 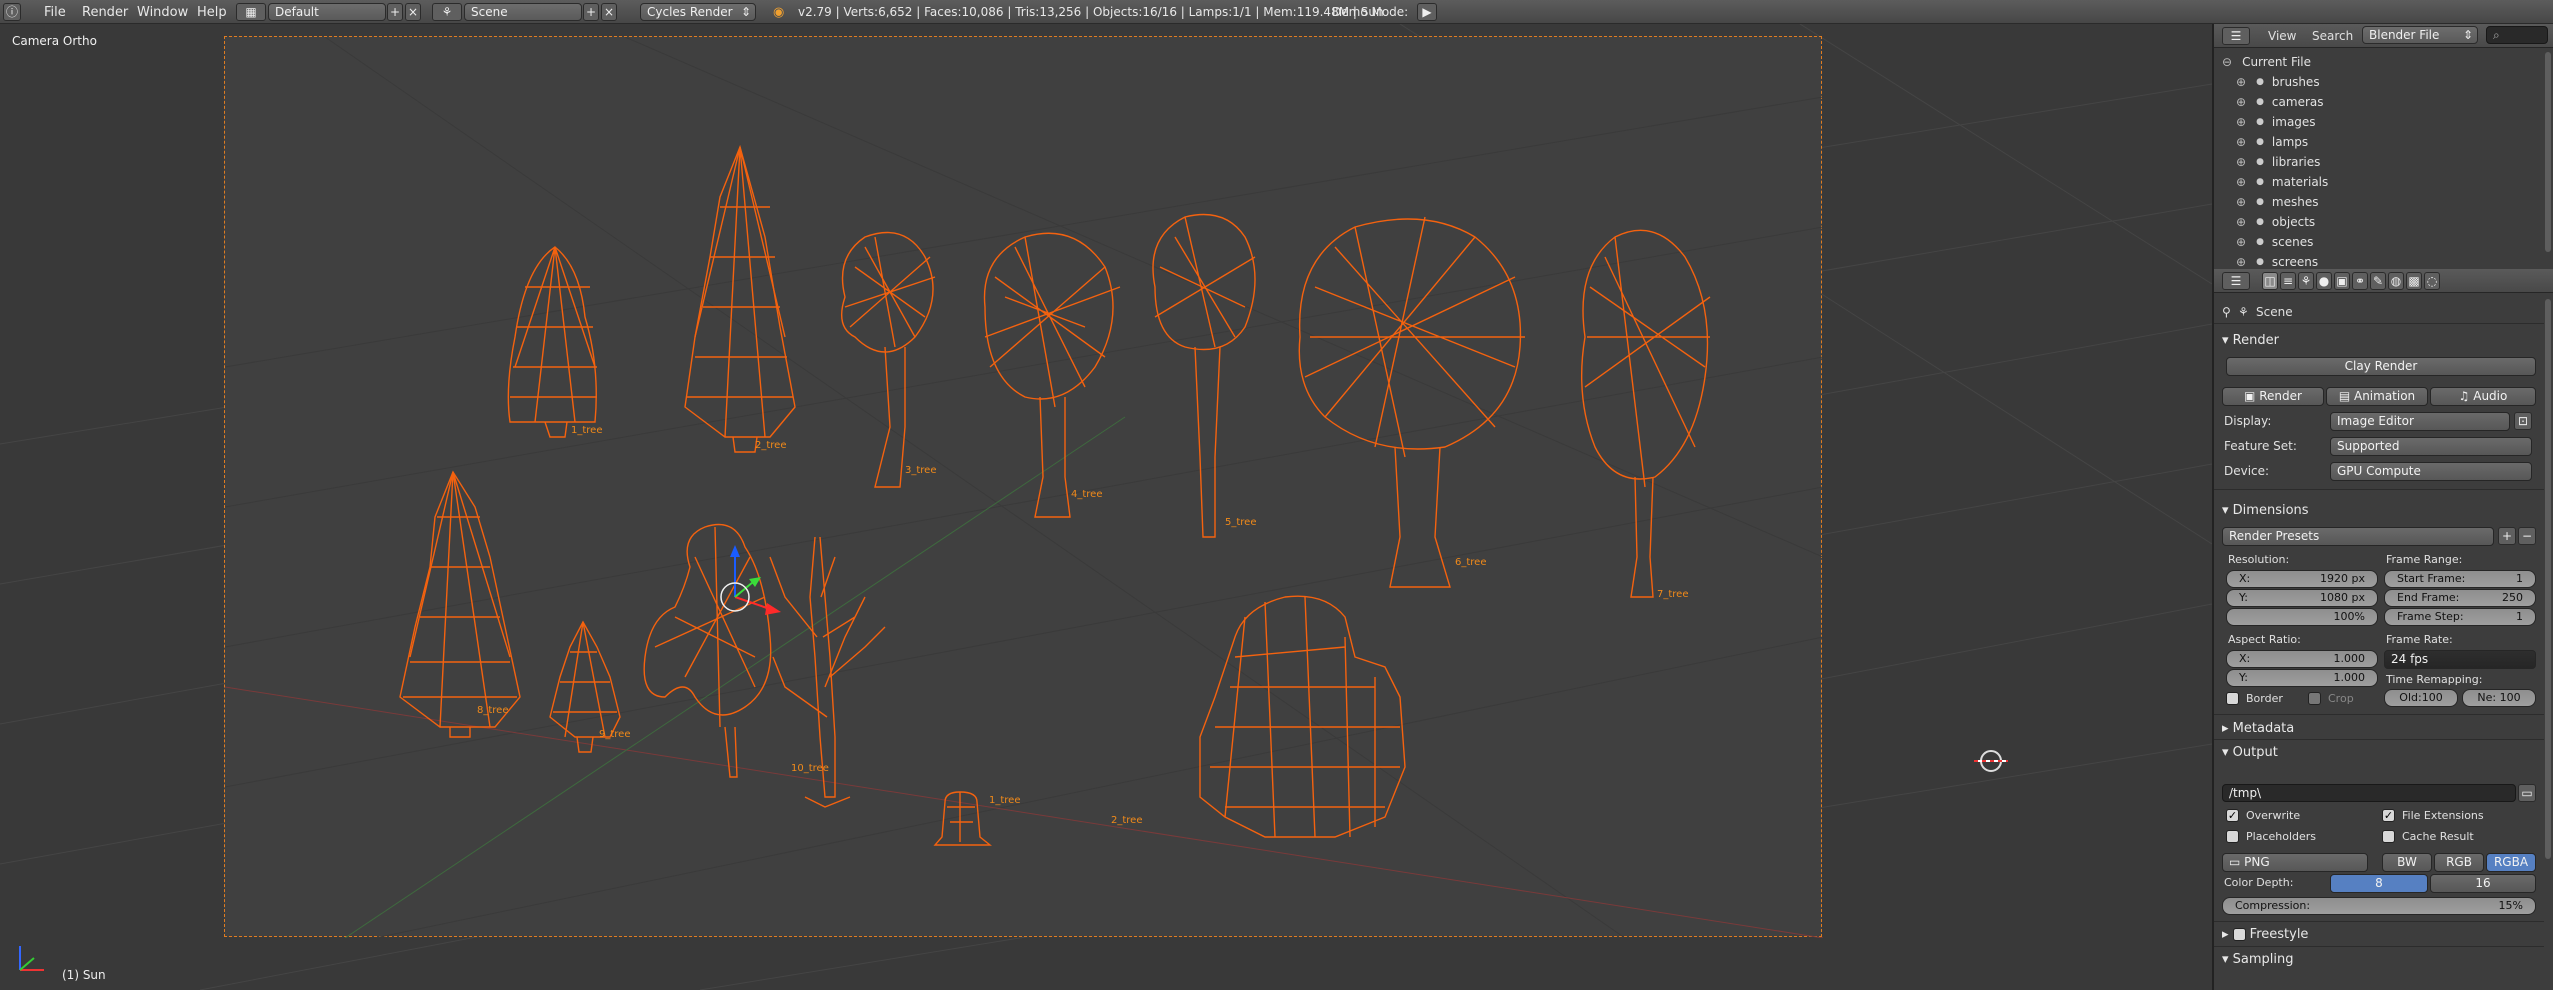 I want to click on freestyle-section-header: ▸ Freestyle, so click(x=2265, y=934).